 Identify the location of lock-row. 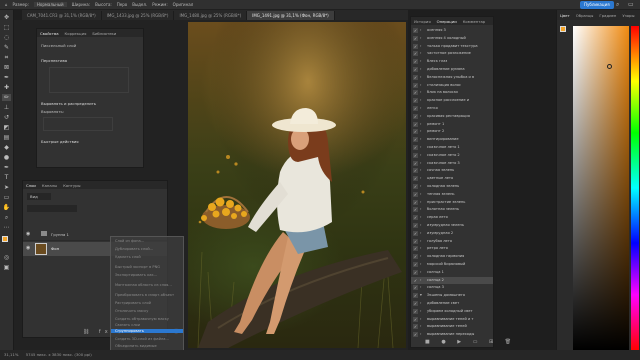
(96, 220).